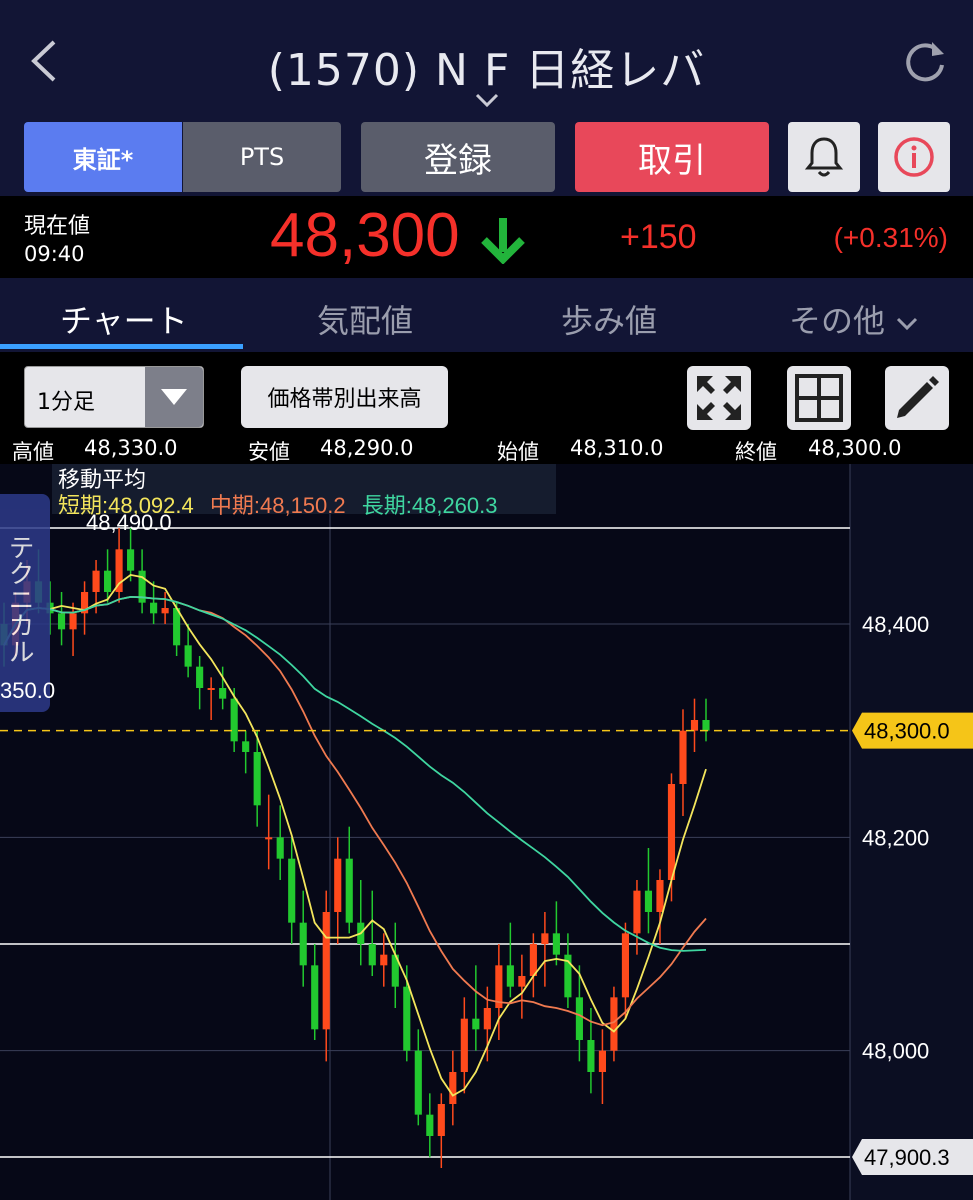 The image size is (973, 1200). I want to click on tab-chart: チャート, so click(124, 319).